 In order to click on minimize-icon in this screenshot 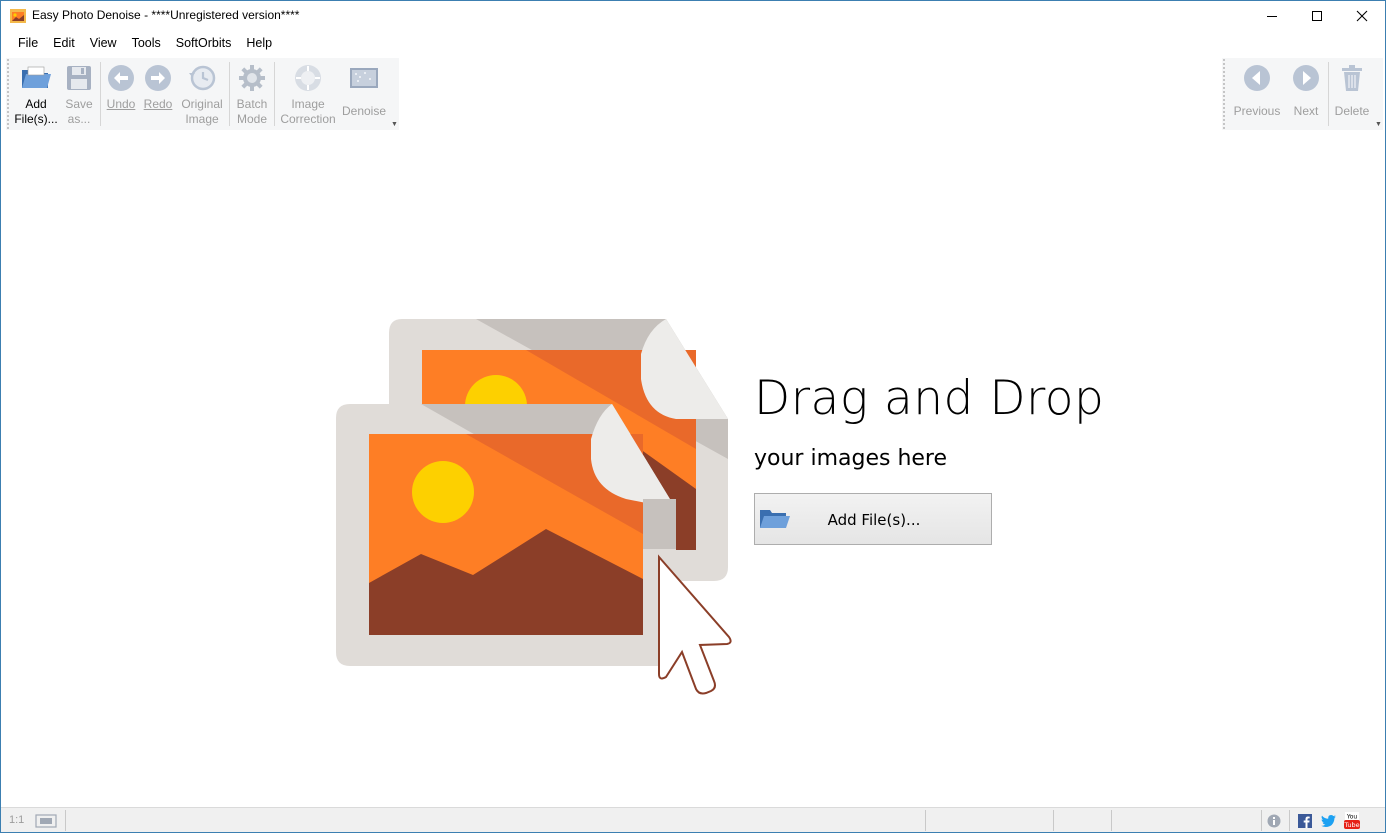, I will do `click(1272, 16)`.